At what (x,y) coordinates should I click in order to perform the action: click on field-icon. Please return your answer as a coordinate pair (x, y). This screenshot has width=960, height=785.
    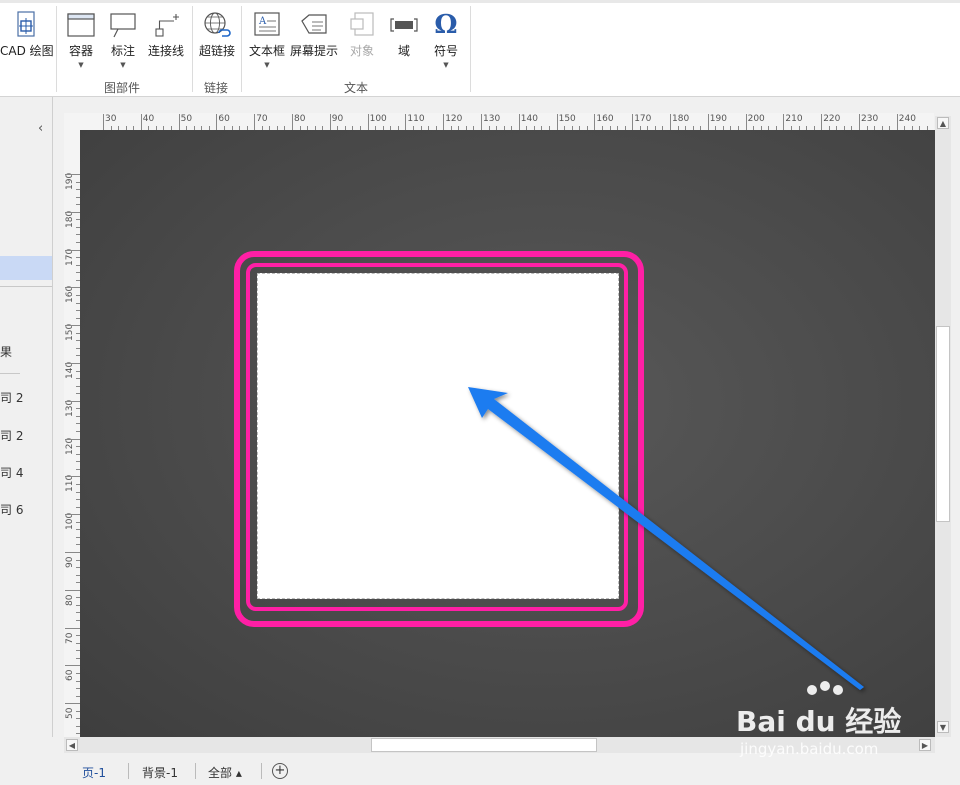
    Looking at the image, I should click on (404, 25).